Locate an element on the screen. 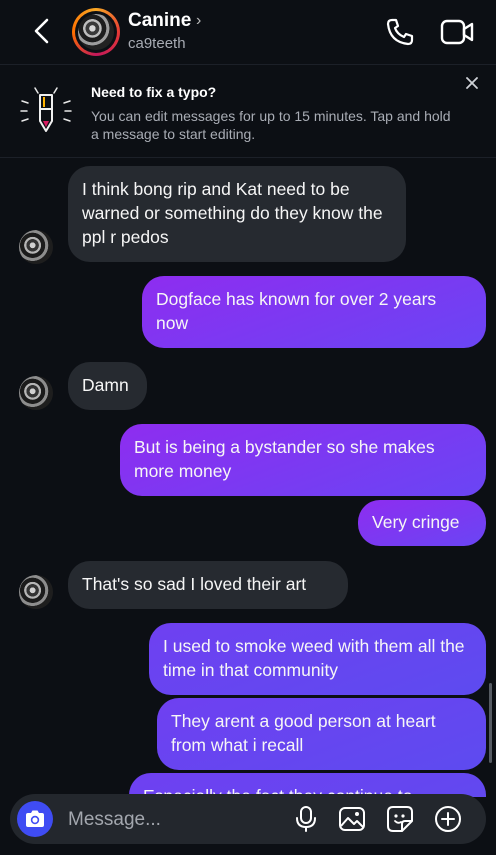 Image resolution: width=496 pixels, height=855 pixels. message-bubble-outgoing: Dogface has known for over 2 years now is located at coordinates (314, 312).